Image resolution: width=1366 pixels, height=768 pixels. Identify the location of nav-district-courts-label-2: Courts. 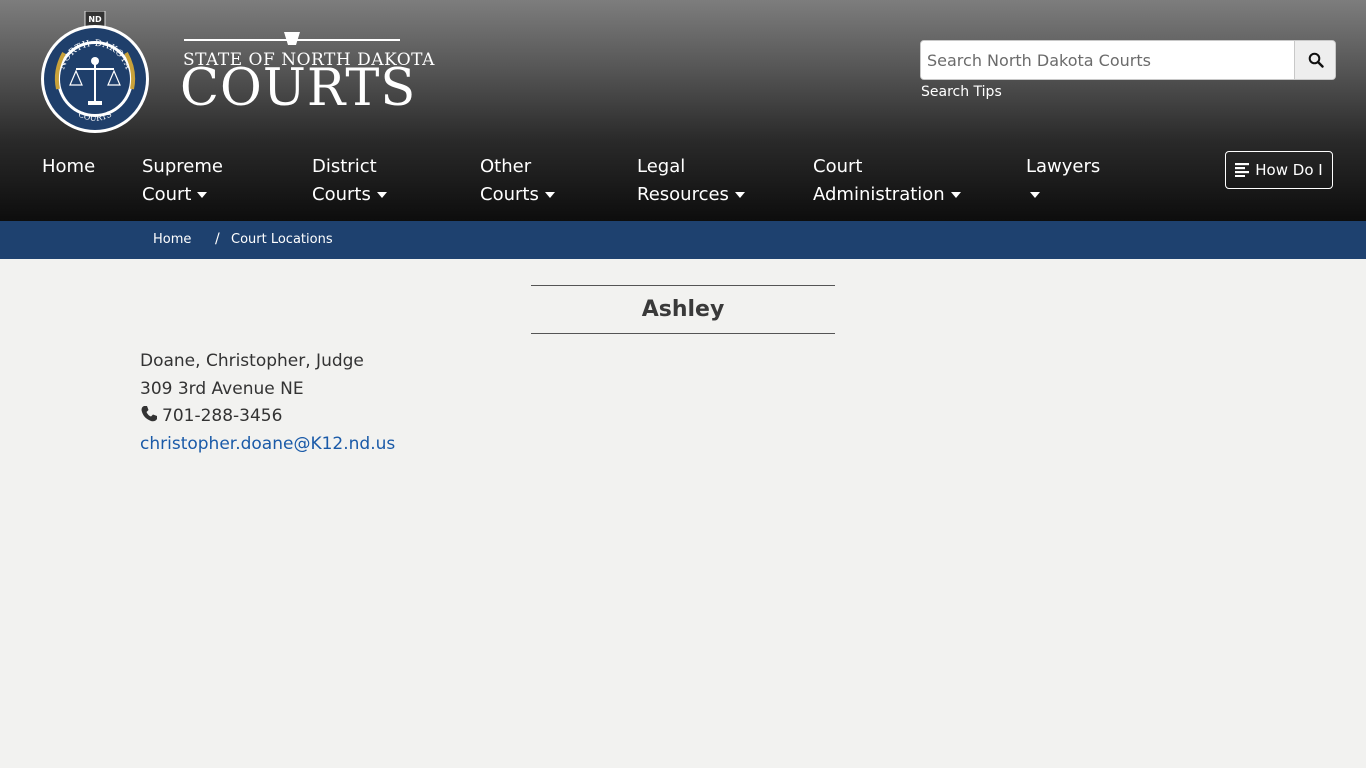
(341, 194).